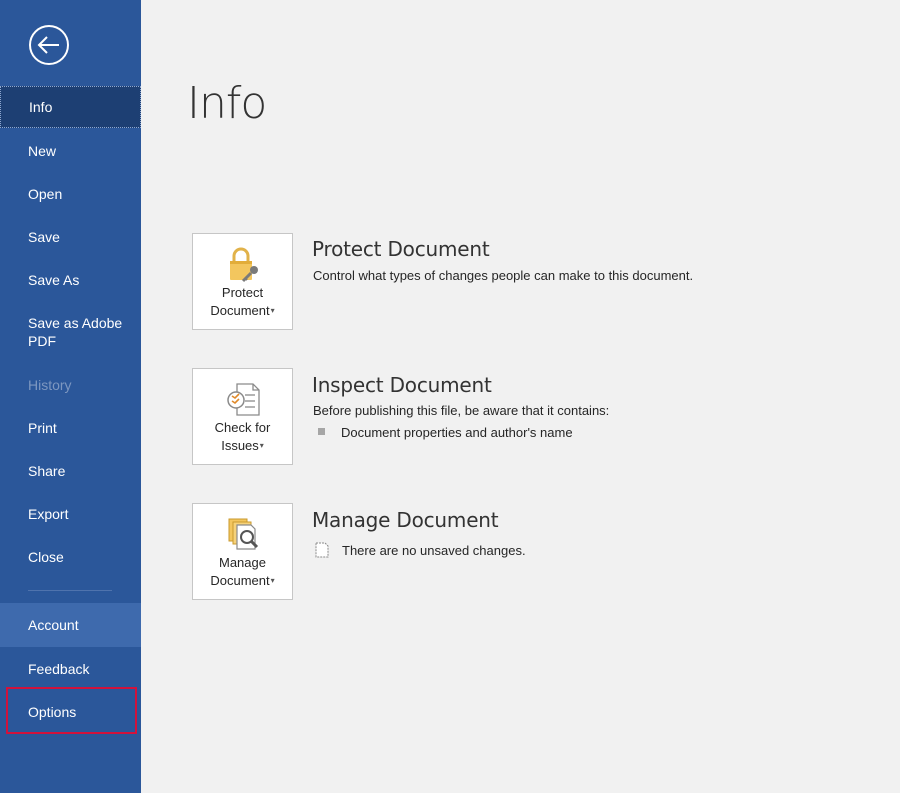 This screenshot has width=900, height=793. I want to click on nav-share-label: Share, so click(47, 471).